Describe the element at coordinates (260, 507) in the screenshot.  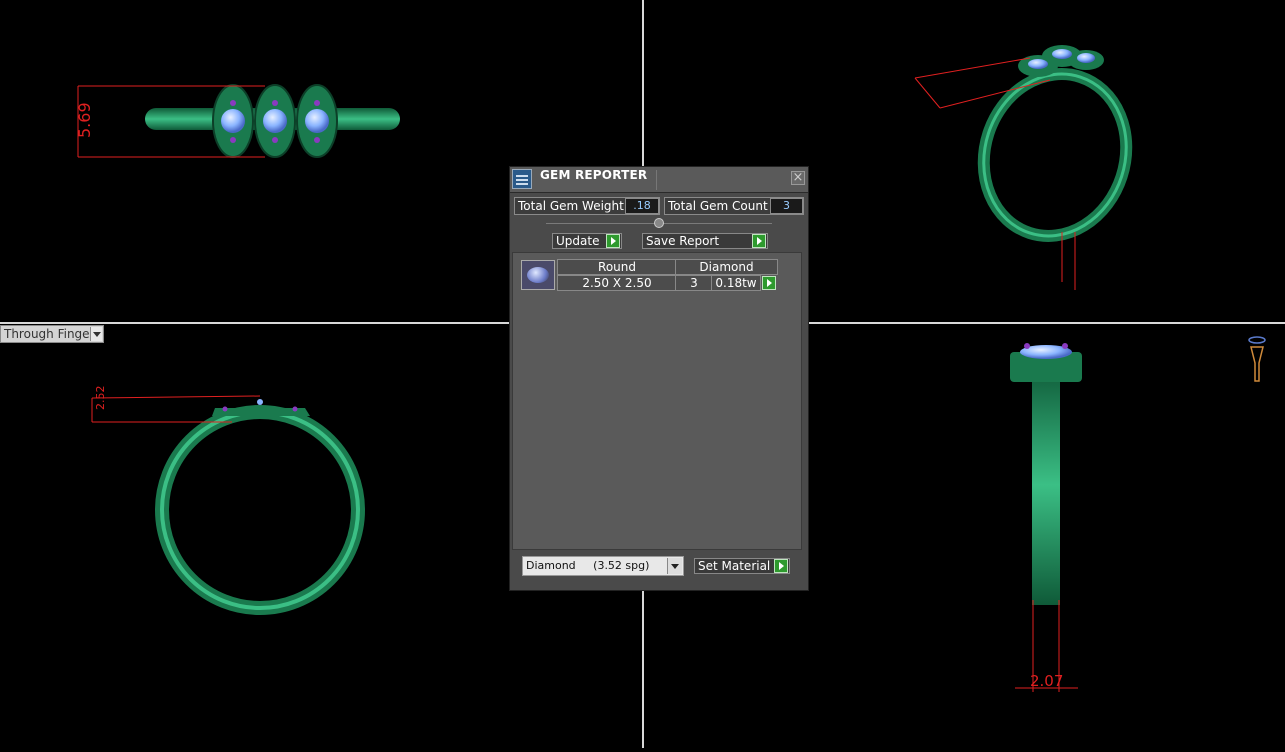
I see `side-view-ring` at that location.